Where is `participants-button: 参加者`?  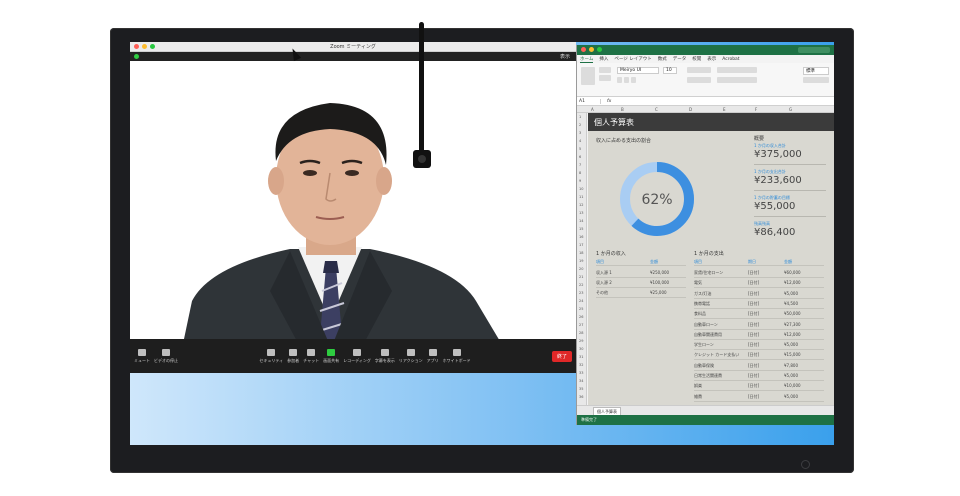 participants-button: 参加者 is located at coordinates (293, 356).